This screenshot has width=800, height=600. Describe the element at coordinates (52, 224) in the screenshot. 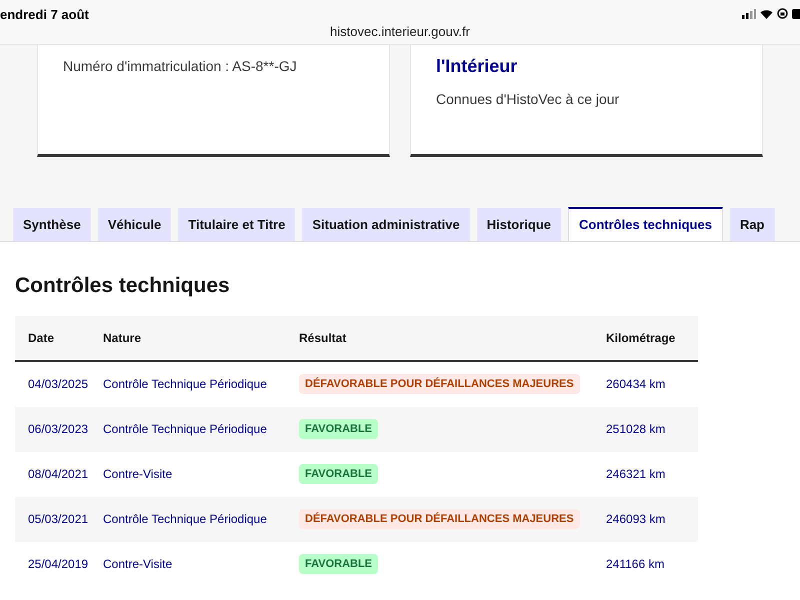

I see `tab: Synthèse` at that location.